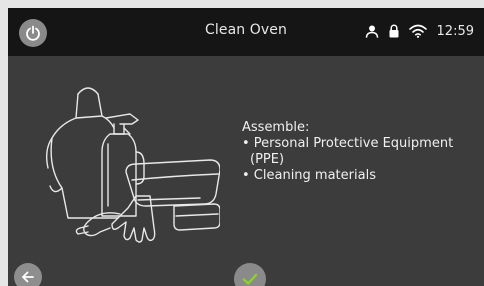  Describe the element at coordinates (250, 279) in the screenshot. I see `checkmark-icon` at that location.